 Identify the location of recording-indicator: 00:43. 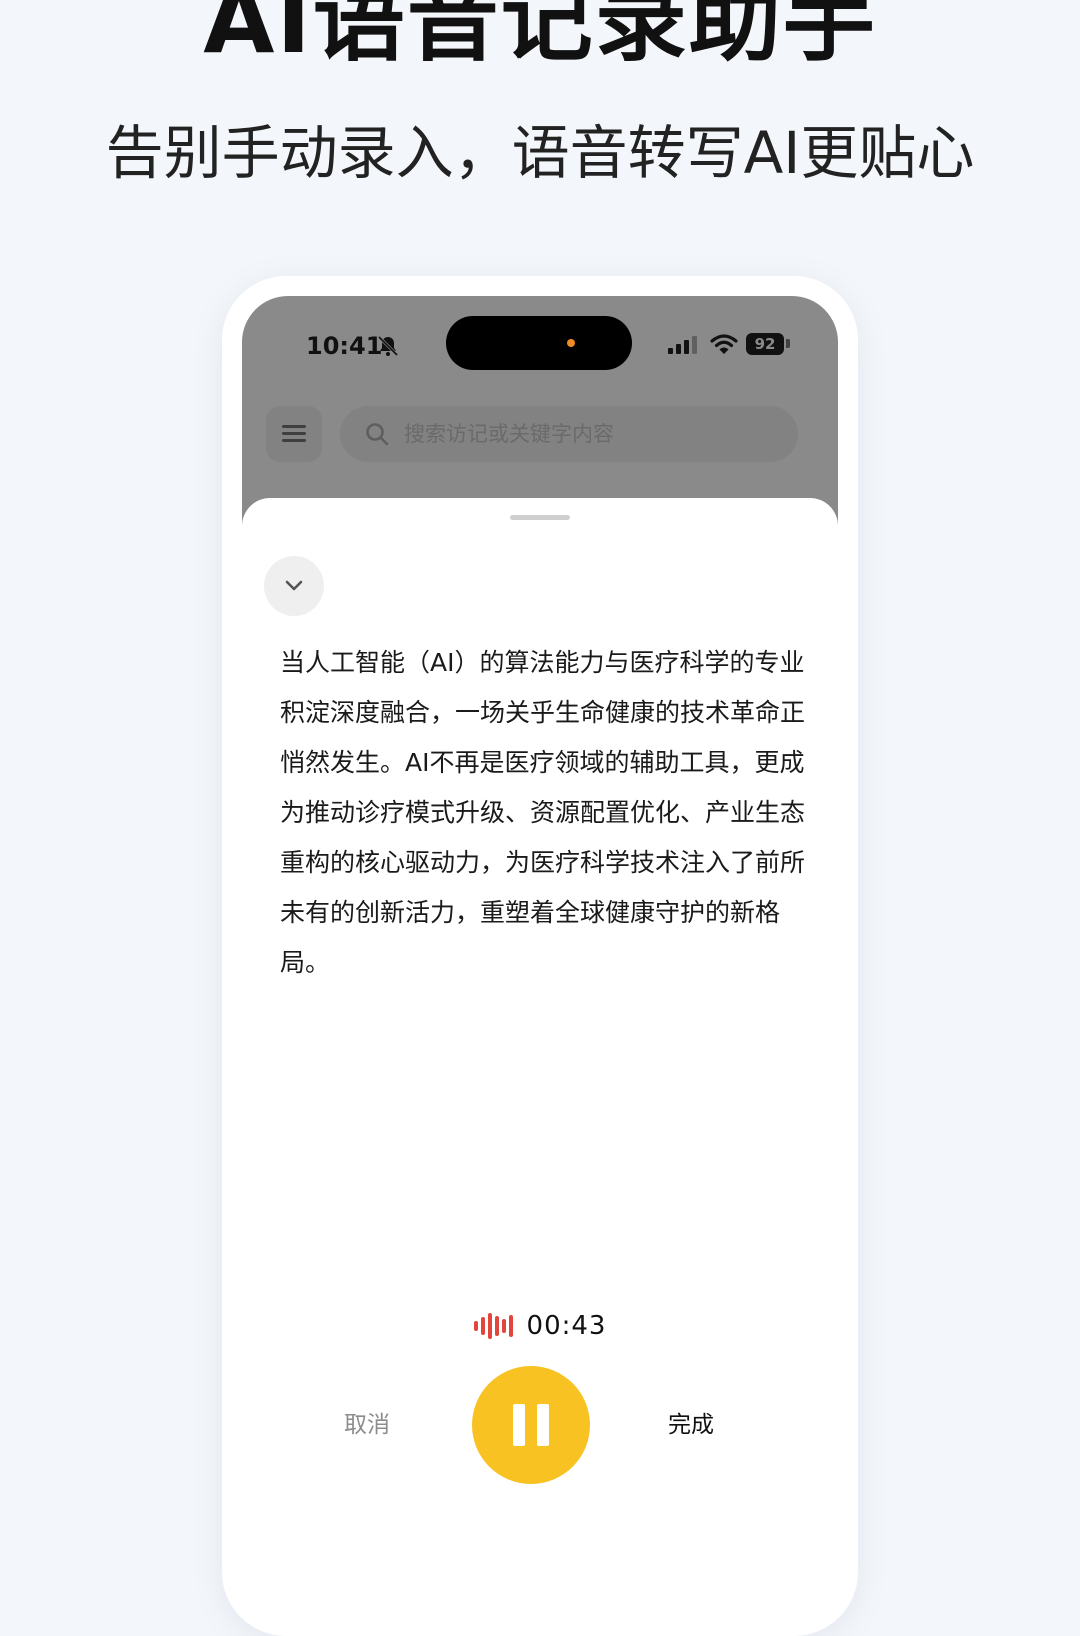
(540, 1326).